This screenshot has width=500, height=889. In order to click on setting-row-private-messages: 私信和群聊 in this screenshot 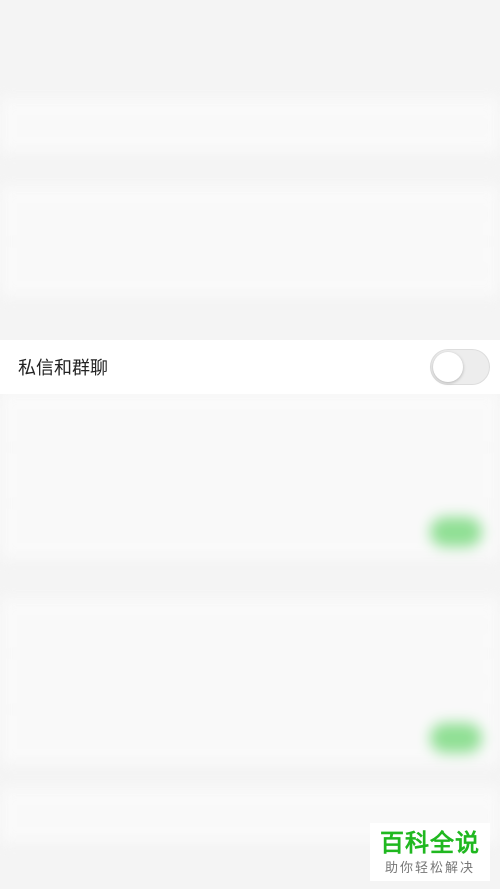, I will do `click(250, 367)`.